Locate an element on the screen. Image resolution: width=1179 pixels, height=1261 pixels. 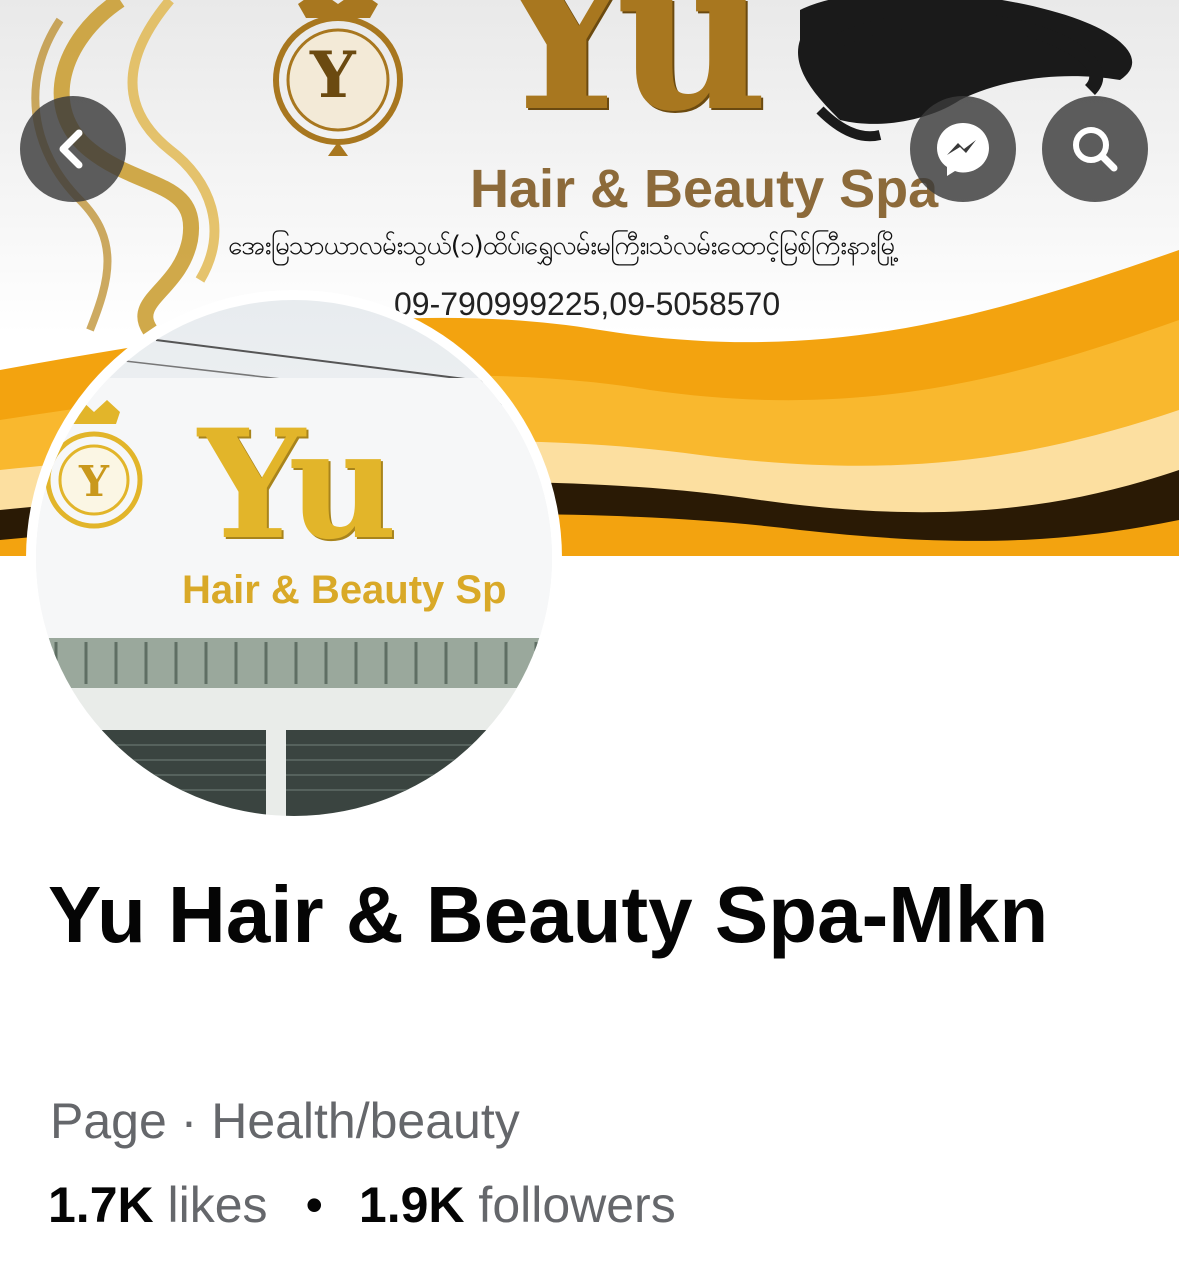
search-button is located at coordinates (1095, 149).